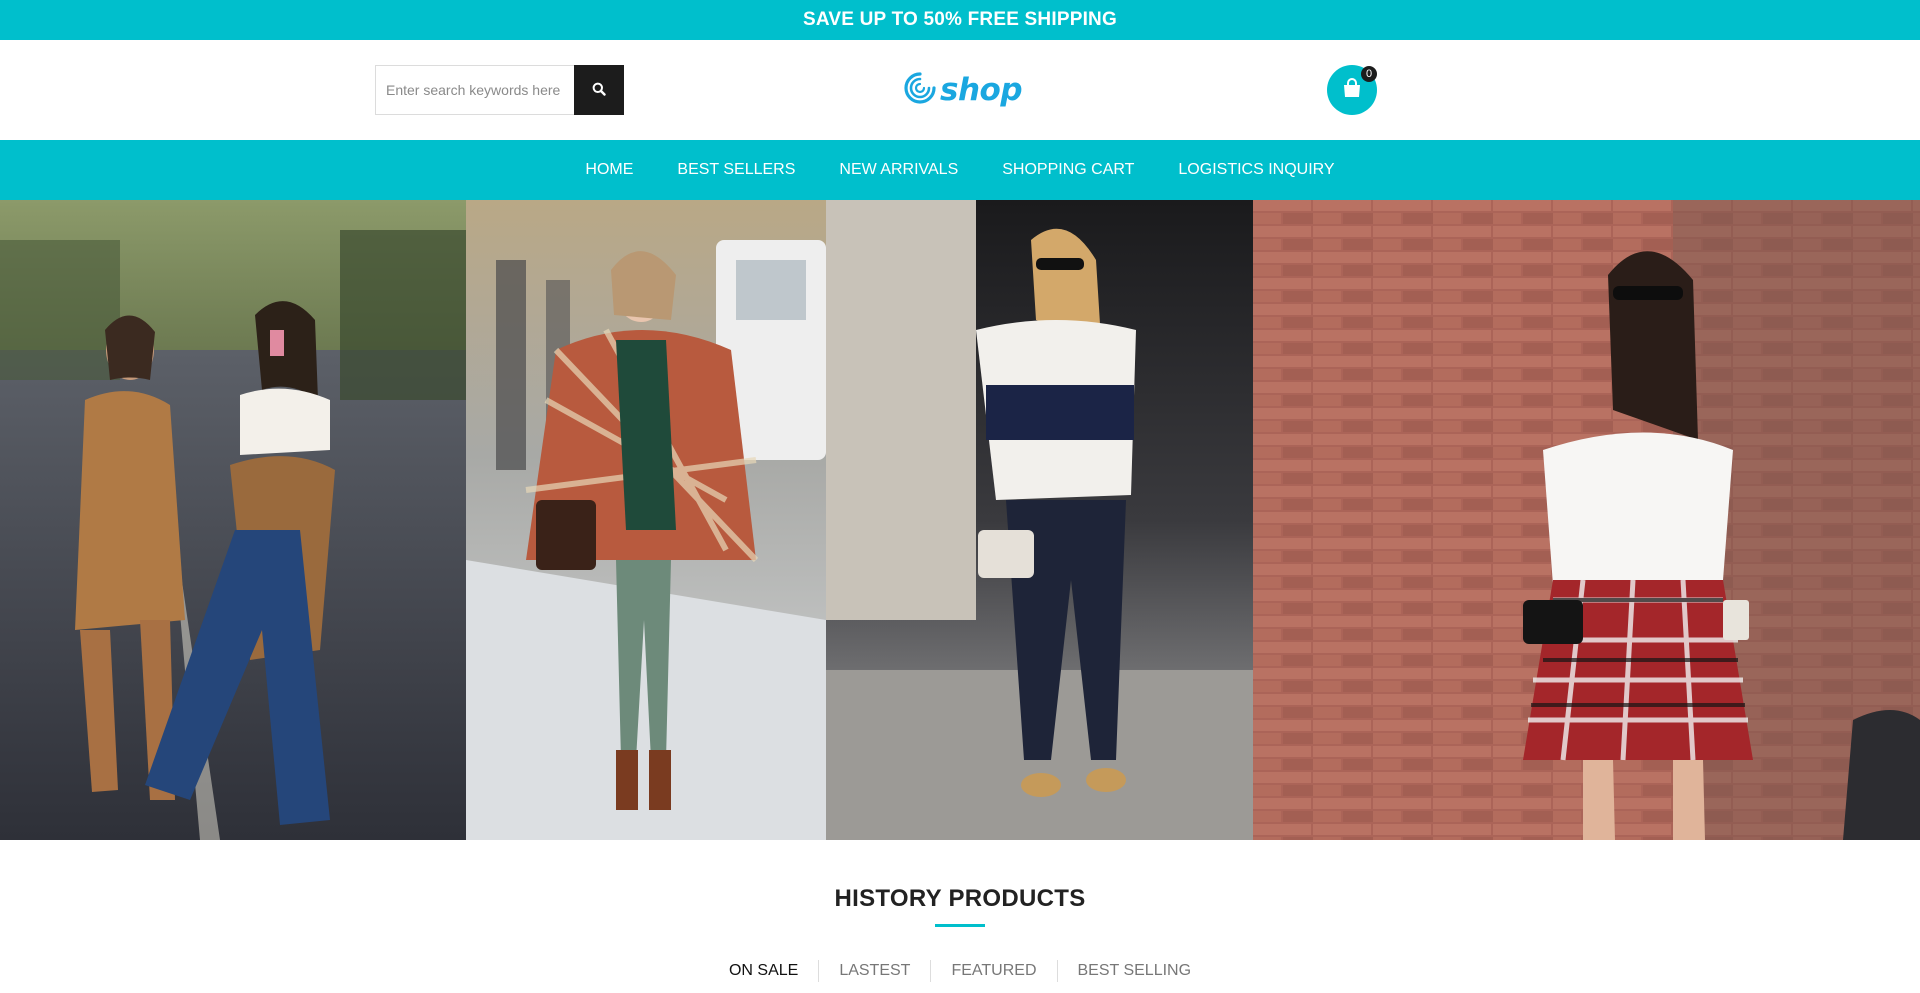 This screenshot has width=1920, height=993. What do you see at coordinates (981, 90) in the screenshot?
I see `logo-text: shop` at bounding box center [981, 90].